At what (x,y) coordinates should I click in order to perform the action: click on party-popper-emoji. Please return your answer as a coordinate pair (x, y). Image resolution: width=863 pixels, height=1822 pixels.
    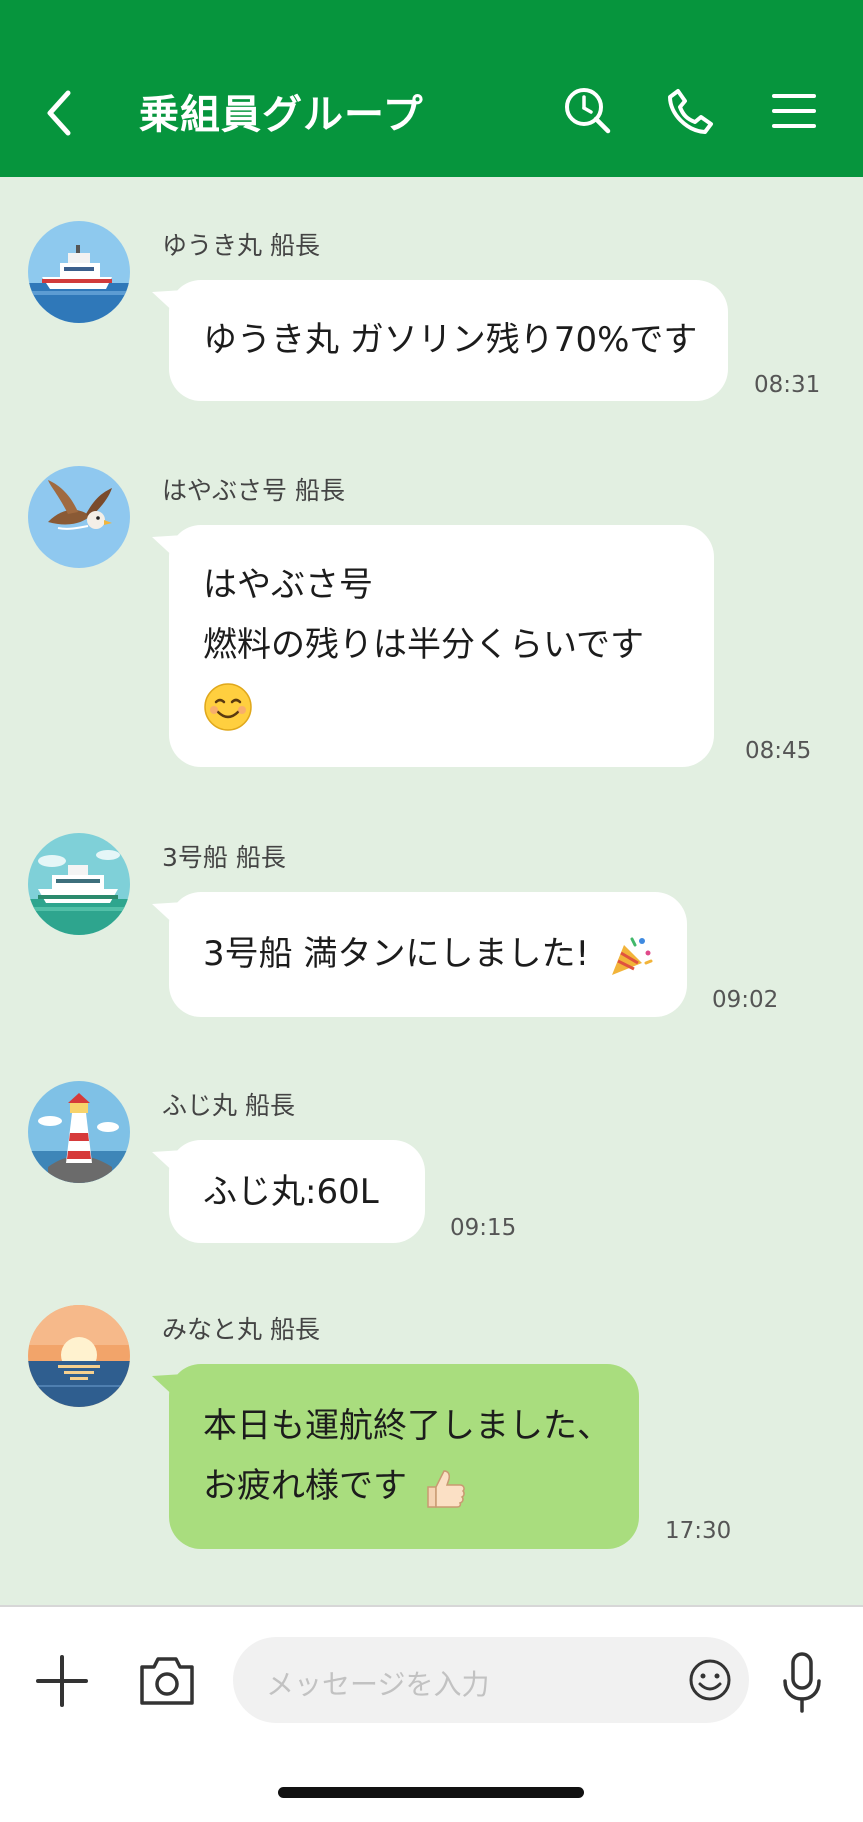
    Looking at the image, I should click on (632, 956).